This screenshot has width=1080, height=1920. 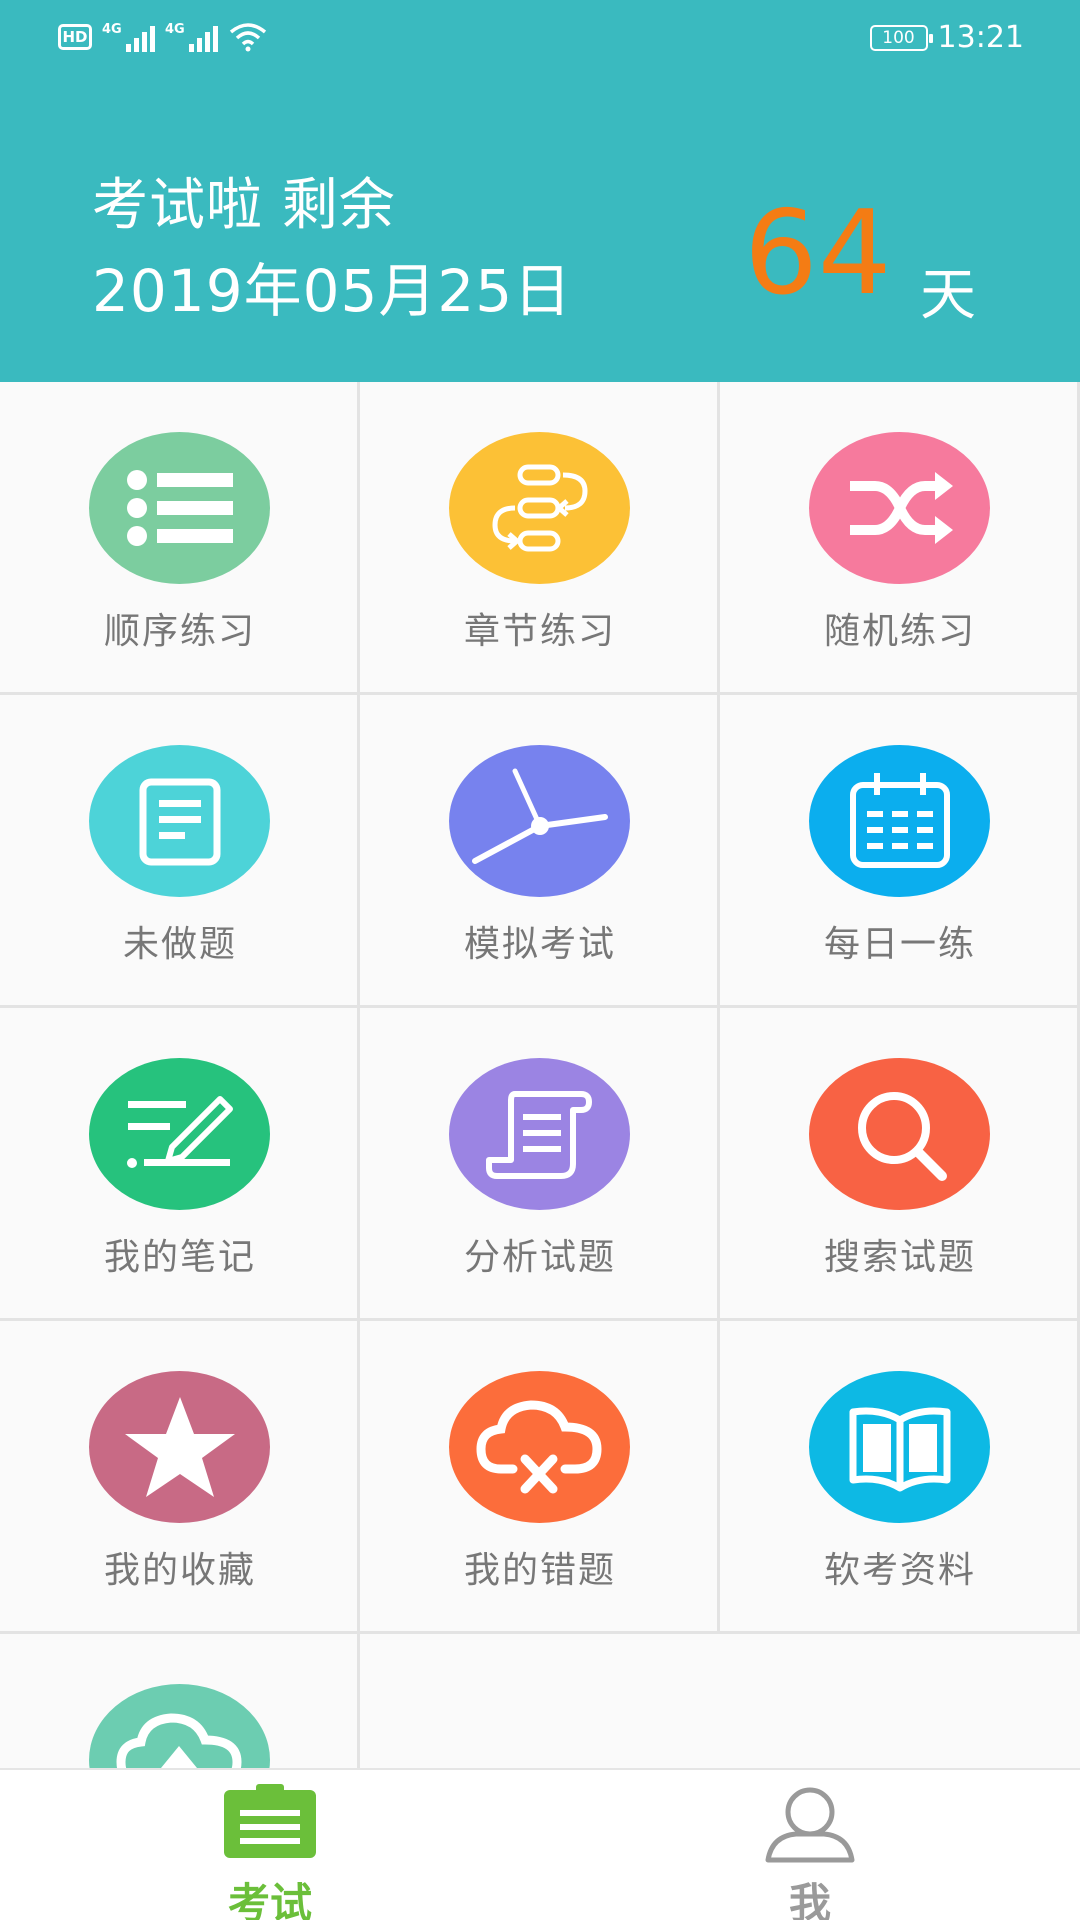 I want to click on bottom-nav: 考试 我, so click(x=540, y=1844).